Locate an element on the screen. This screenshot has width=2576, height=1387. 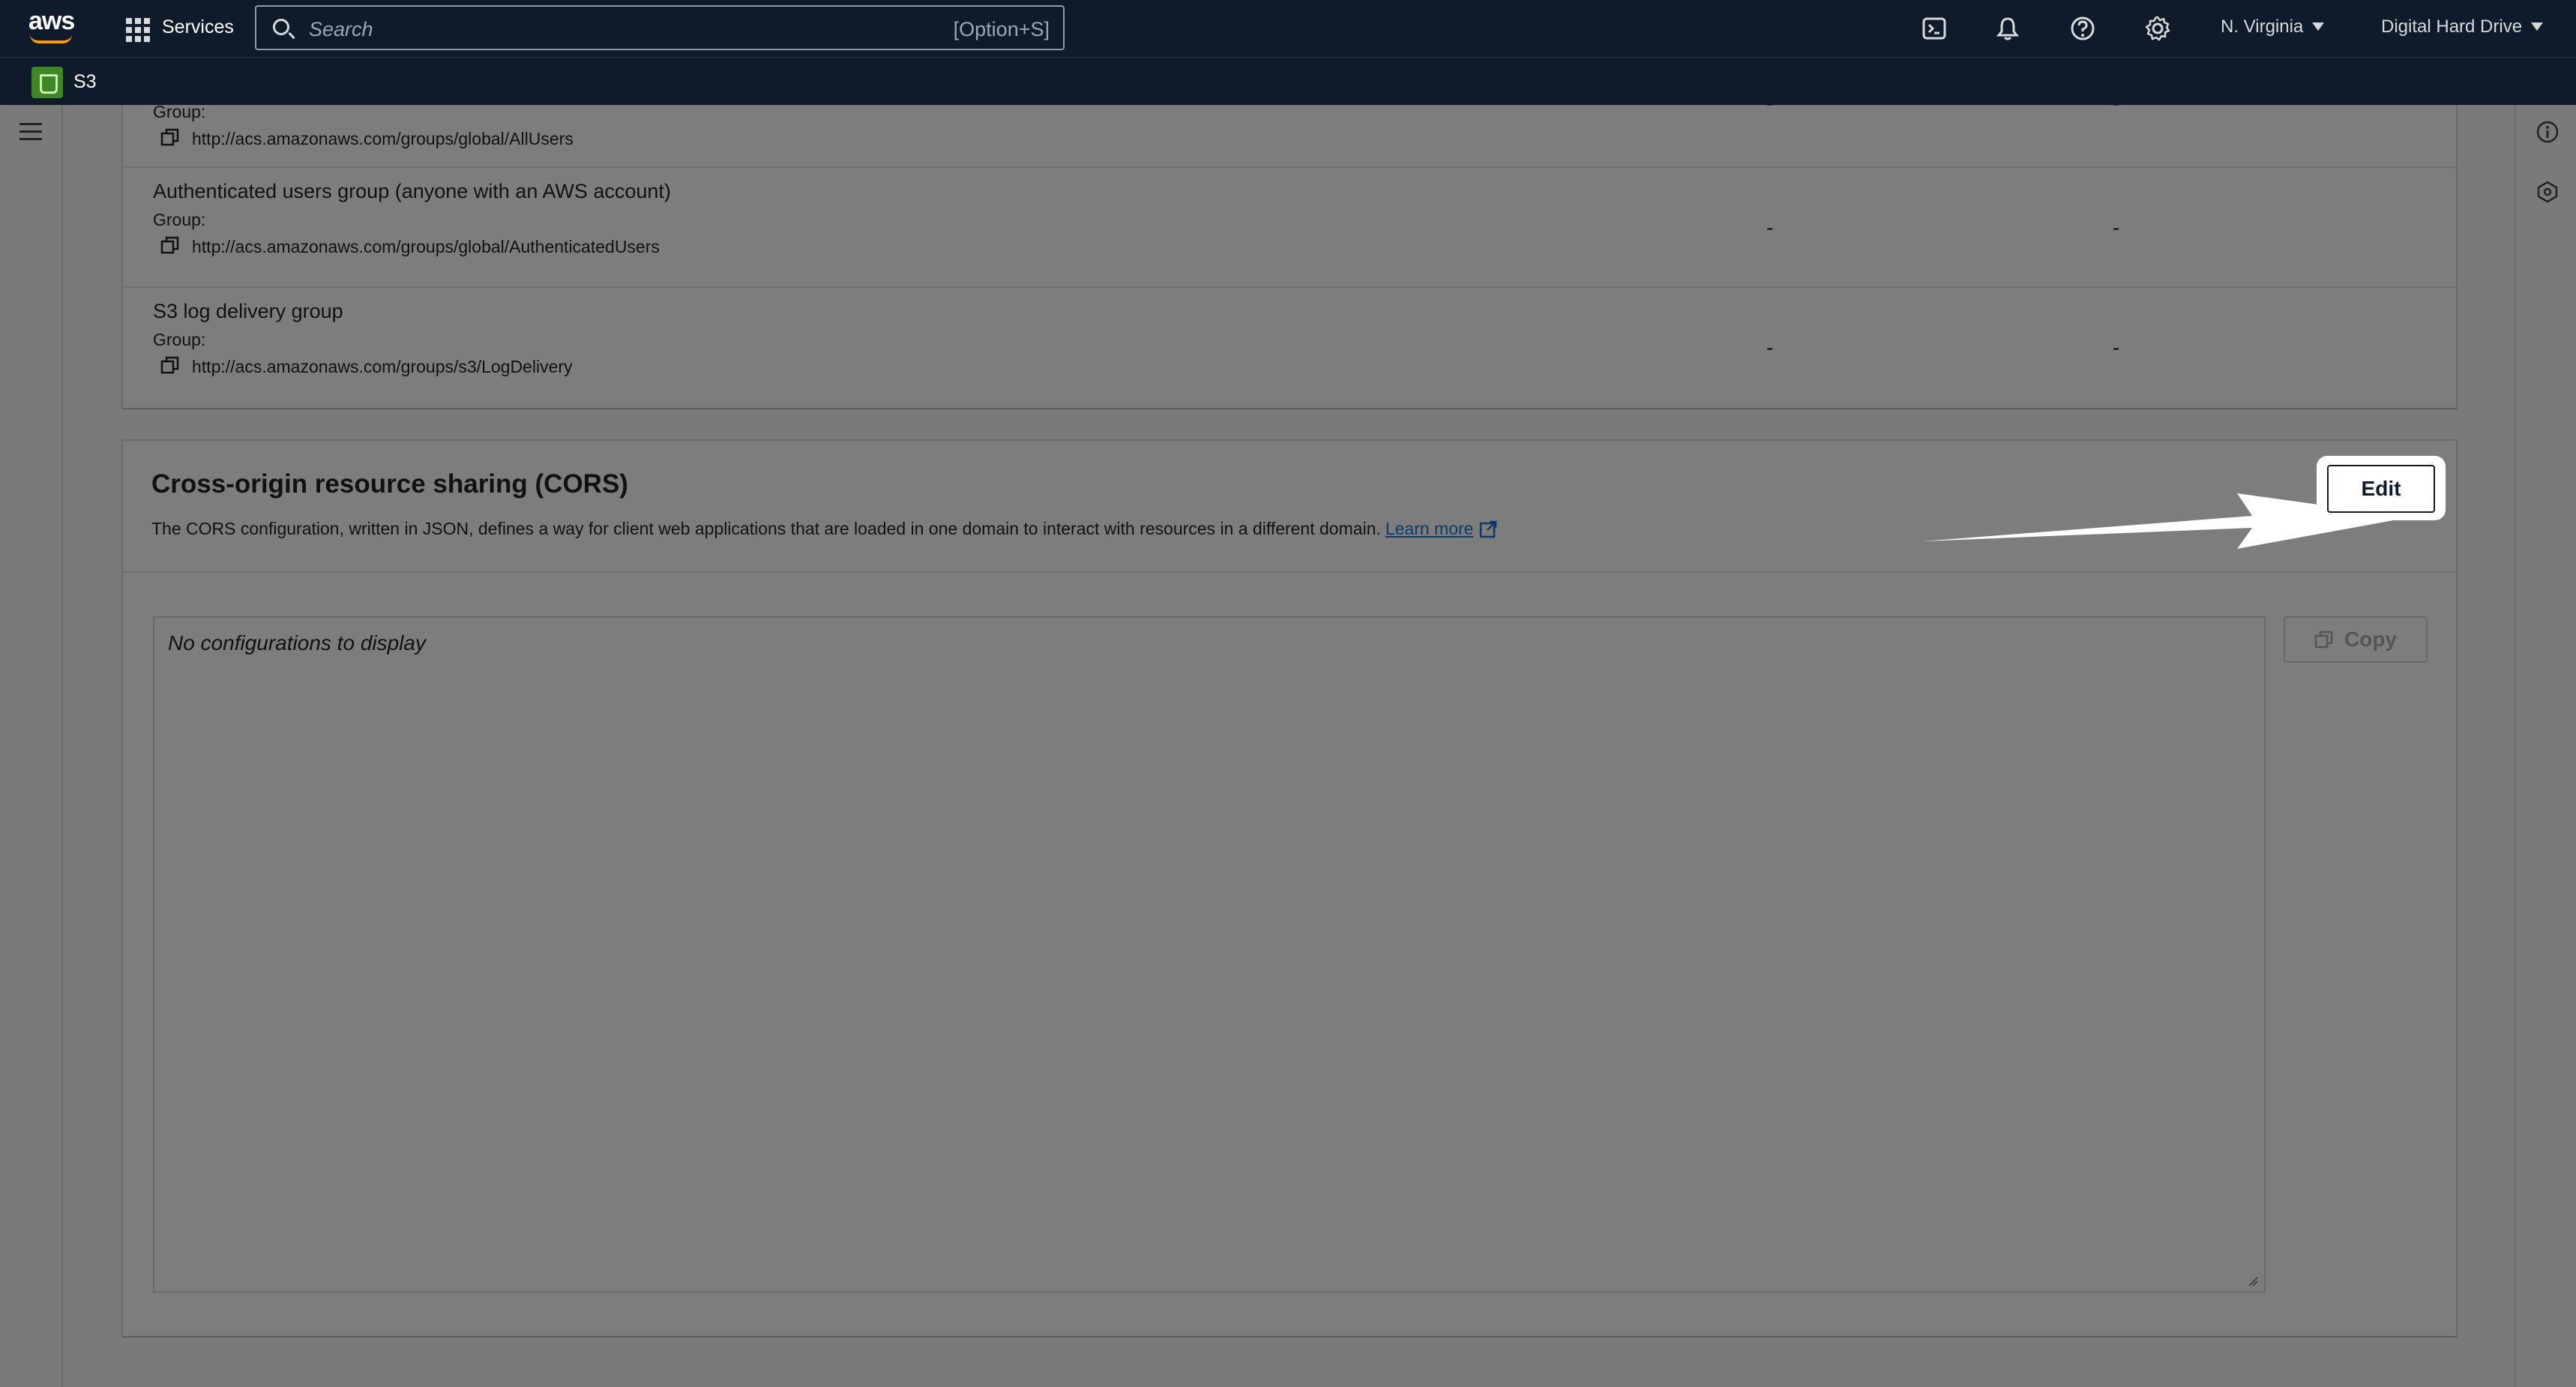
info-icon is located at coordinates (2548, 132).